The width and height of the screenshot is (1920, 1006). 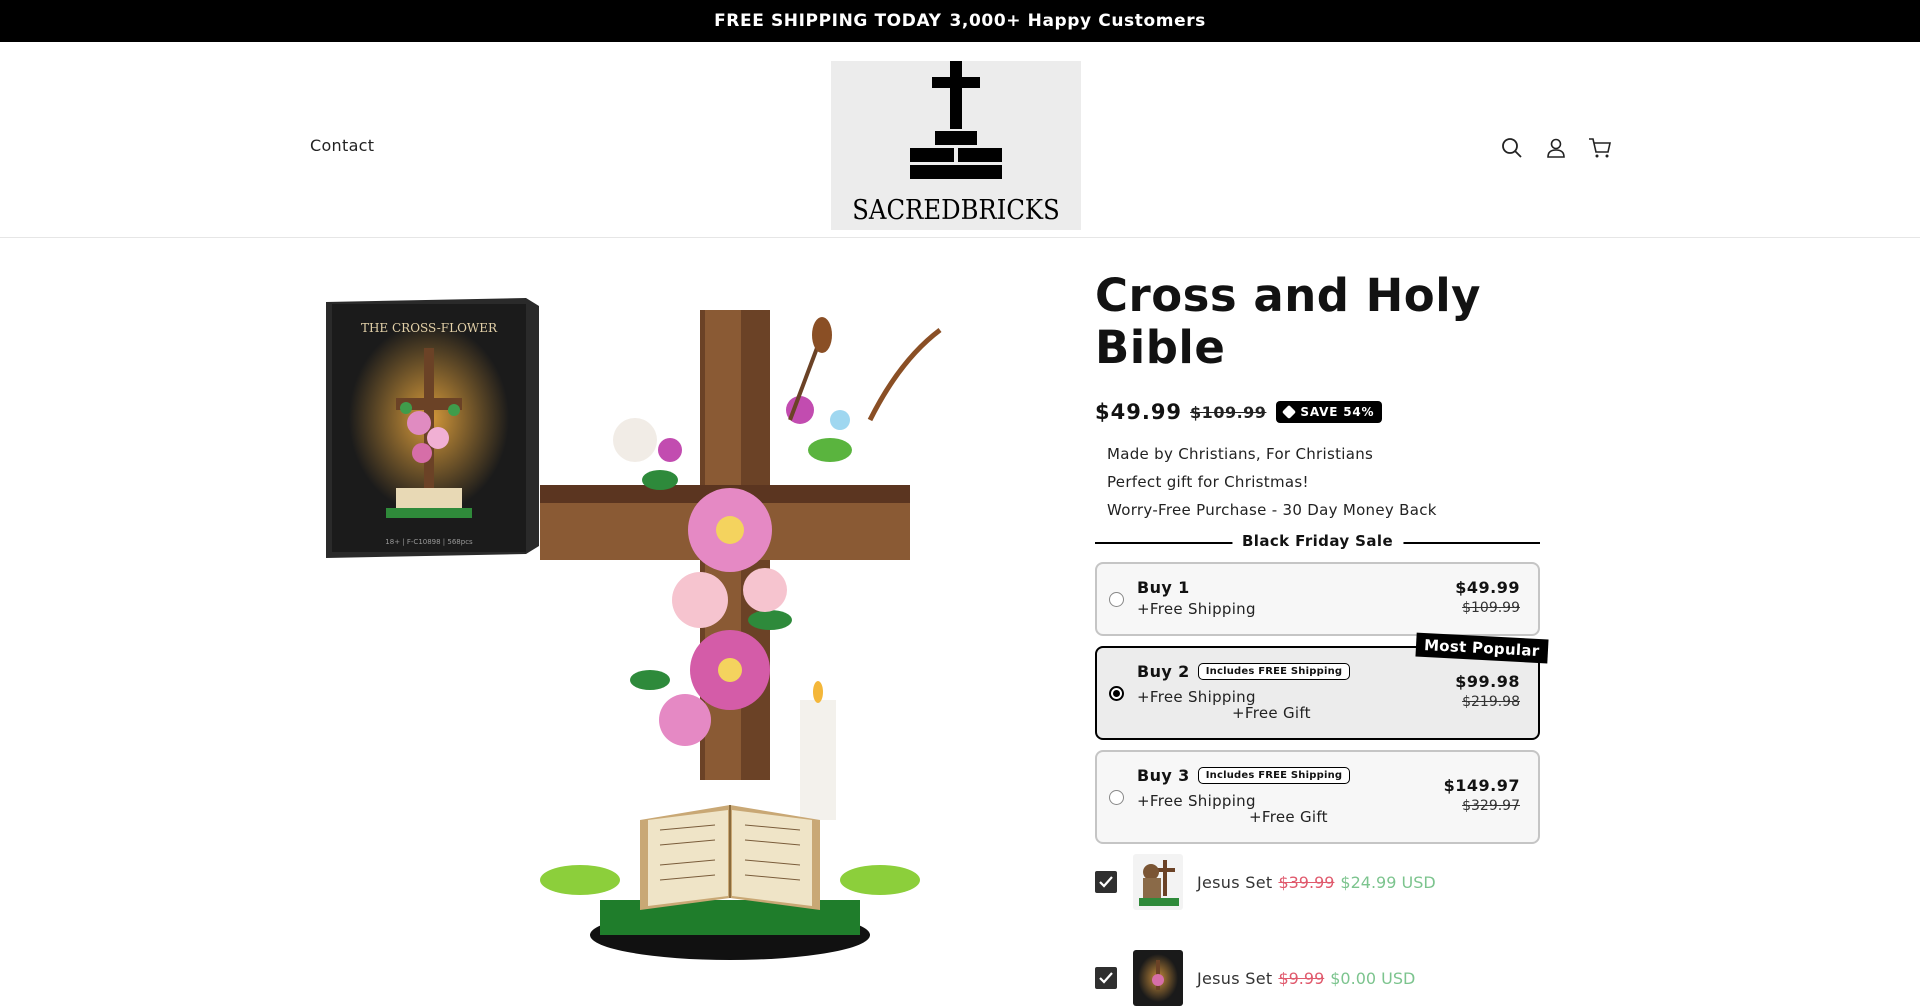 I want to click on sale-divider: Black Friday Sale, so click(x=1317, y=542).